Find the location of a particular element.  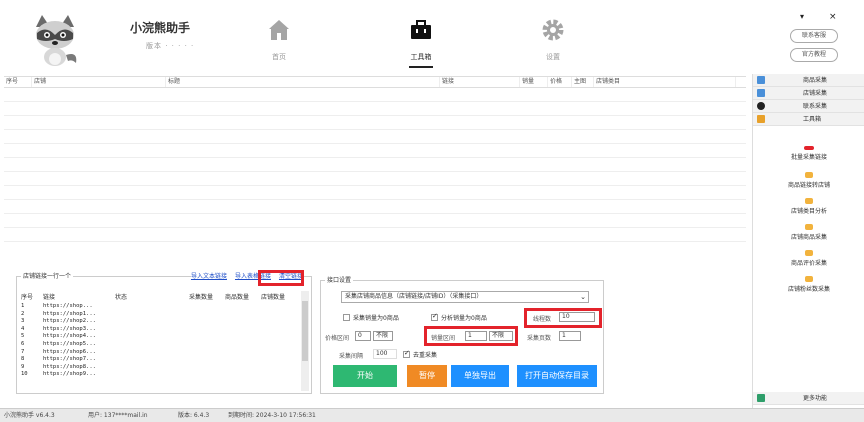

sub-item-label: 店铺类目分析 is located at coordinates (808, 211).